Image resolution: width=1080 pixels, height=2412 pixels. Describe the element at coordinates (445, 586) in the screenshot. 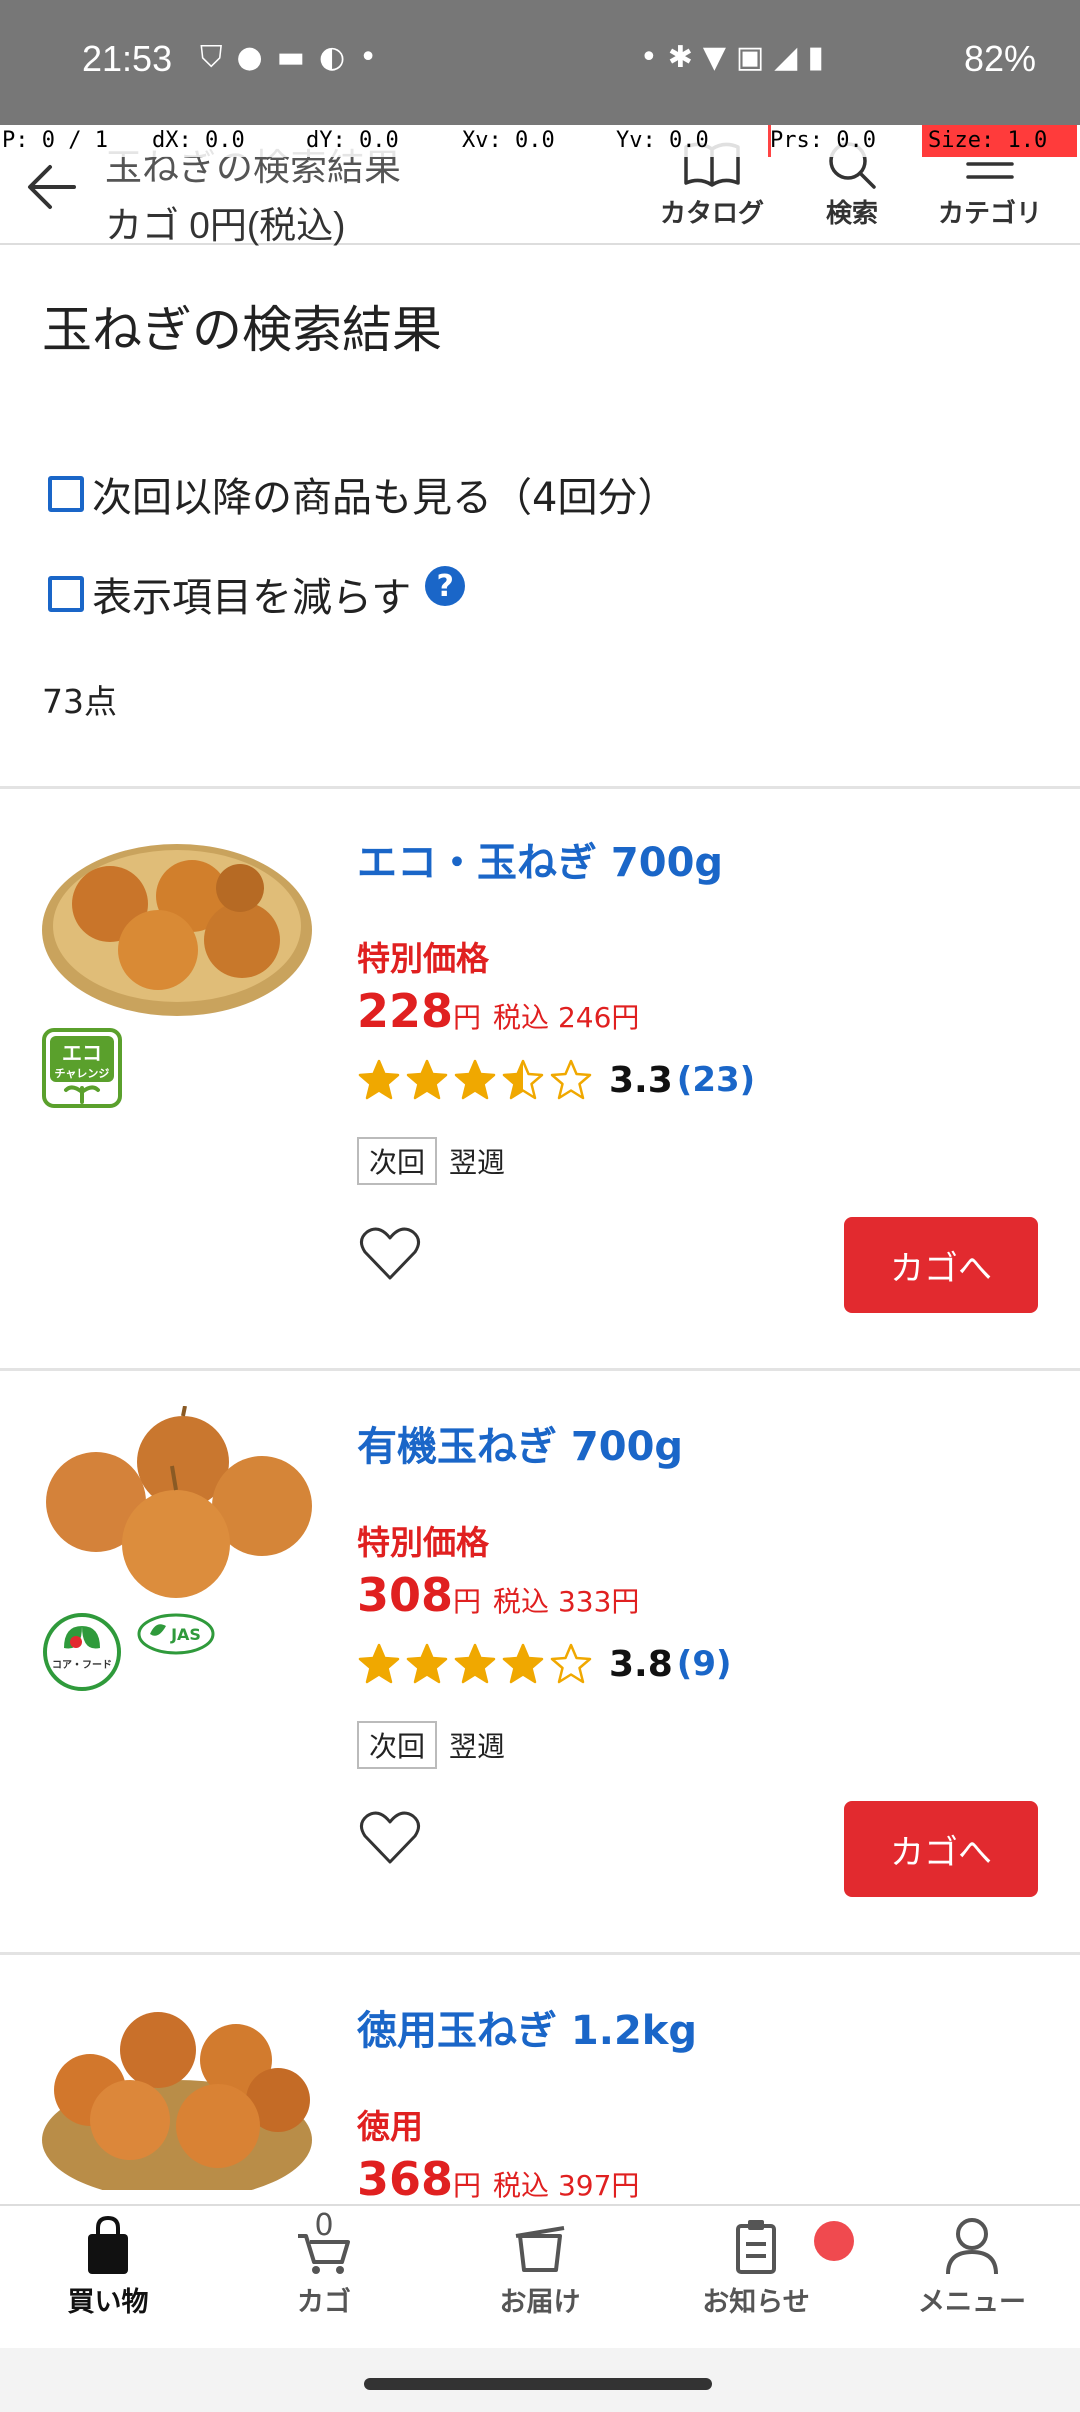

I see `help-icon: ?` at that location.